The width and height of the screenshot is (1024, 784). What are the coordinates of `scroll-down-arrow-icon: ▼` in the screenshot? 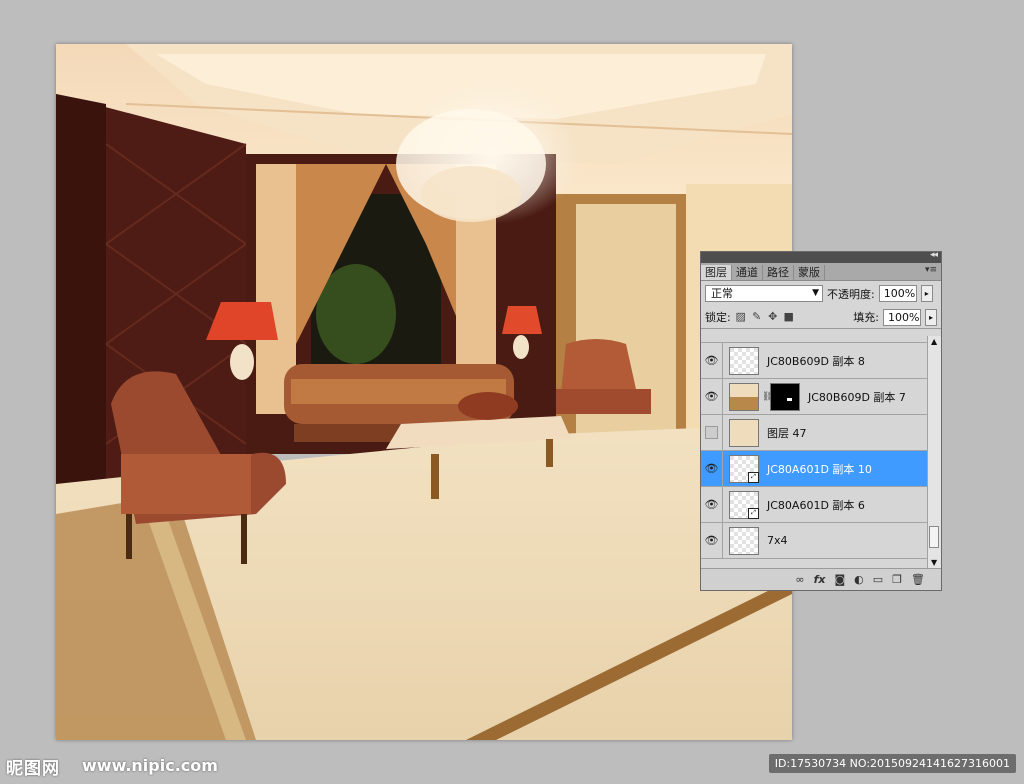 It's located at (934, 562).